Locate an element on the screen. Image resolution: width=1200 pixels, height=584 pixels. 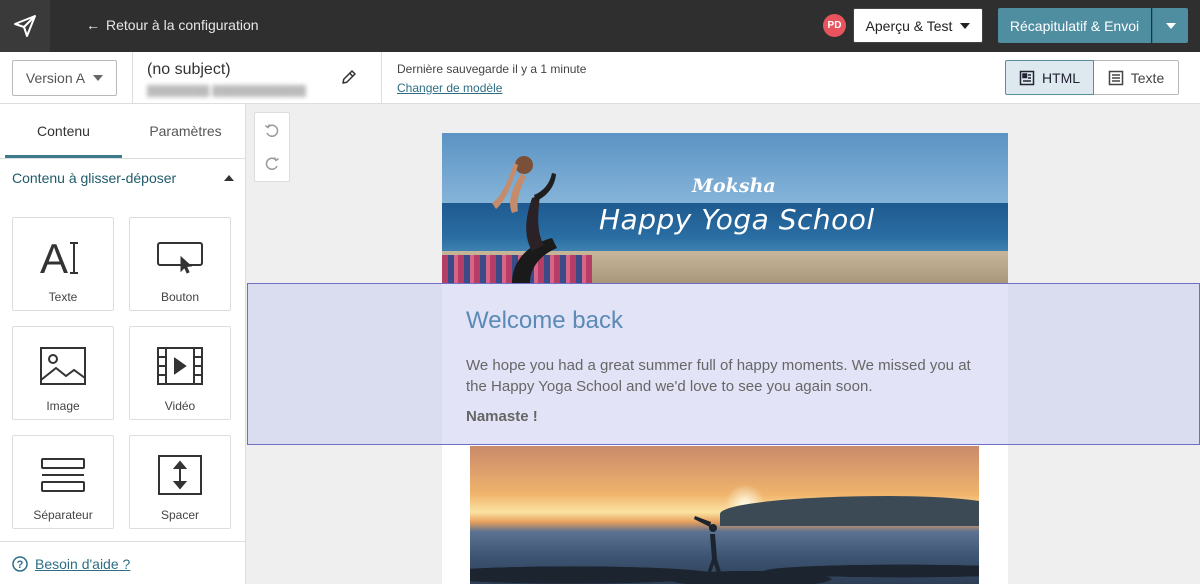
hero-brand: Moksha is located at coordinates (734, 186).